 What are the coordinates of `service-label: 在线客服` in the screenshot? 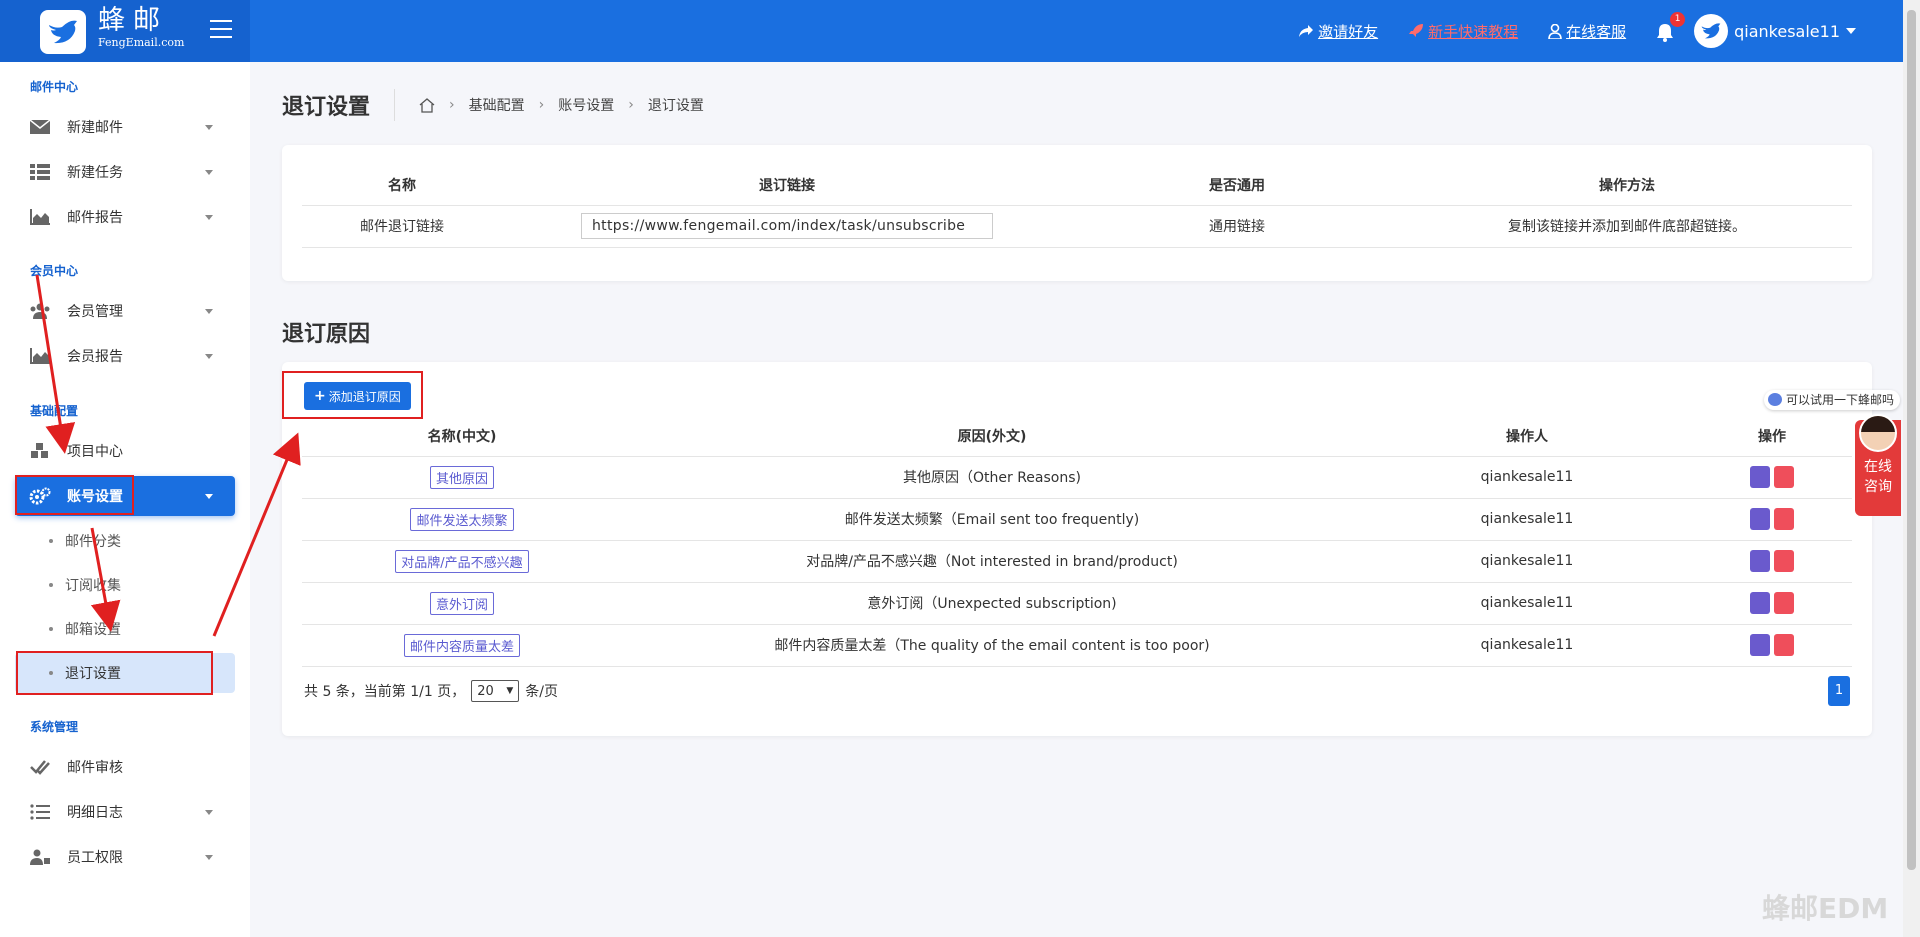 It's located at (1596, 31).